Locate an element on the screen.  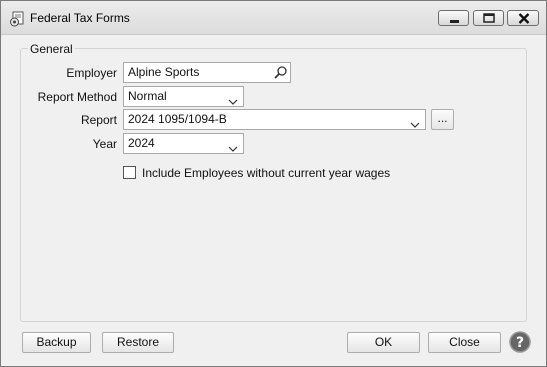
close-icon is located at coordinates (524, 18).